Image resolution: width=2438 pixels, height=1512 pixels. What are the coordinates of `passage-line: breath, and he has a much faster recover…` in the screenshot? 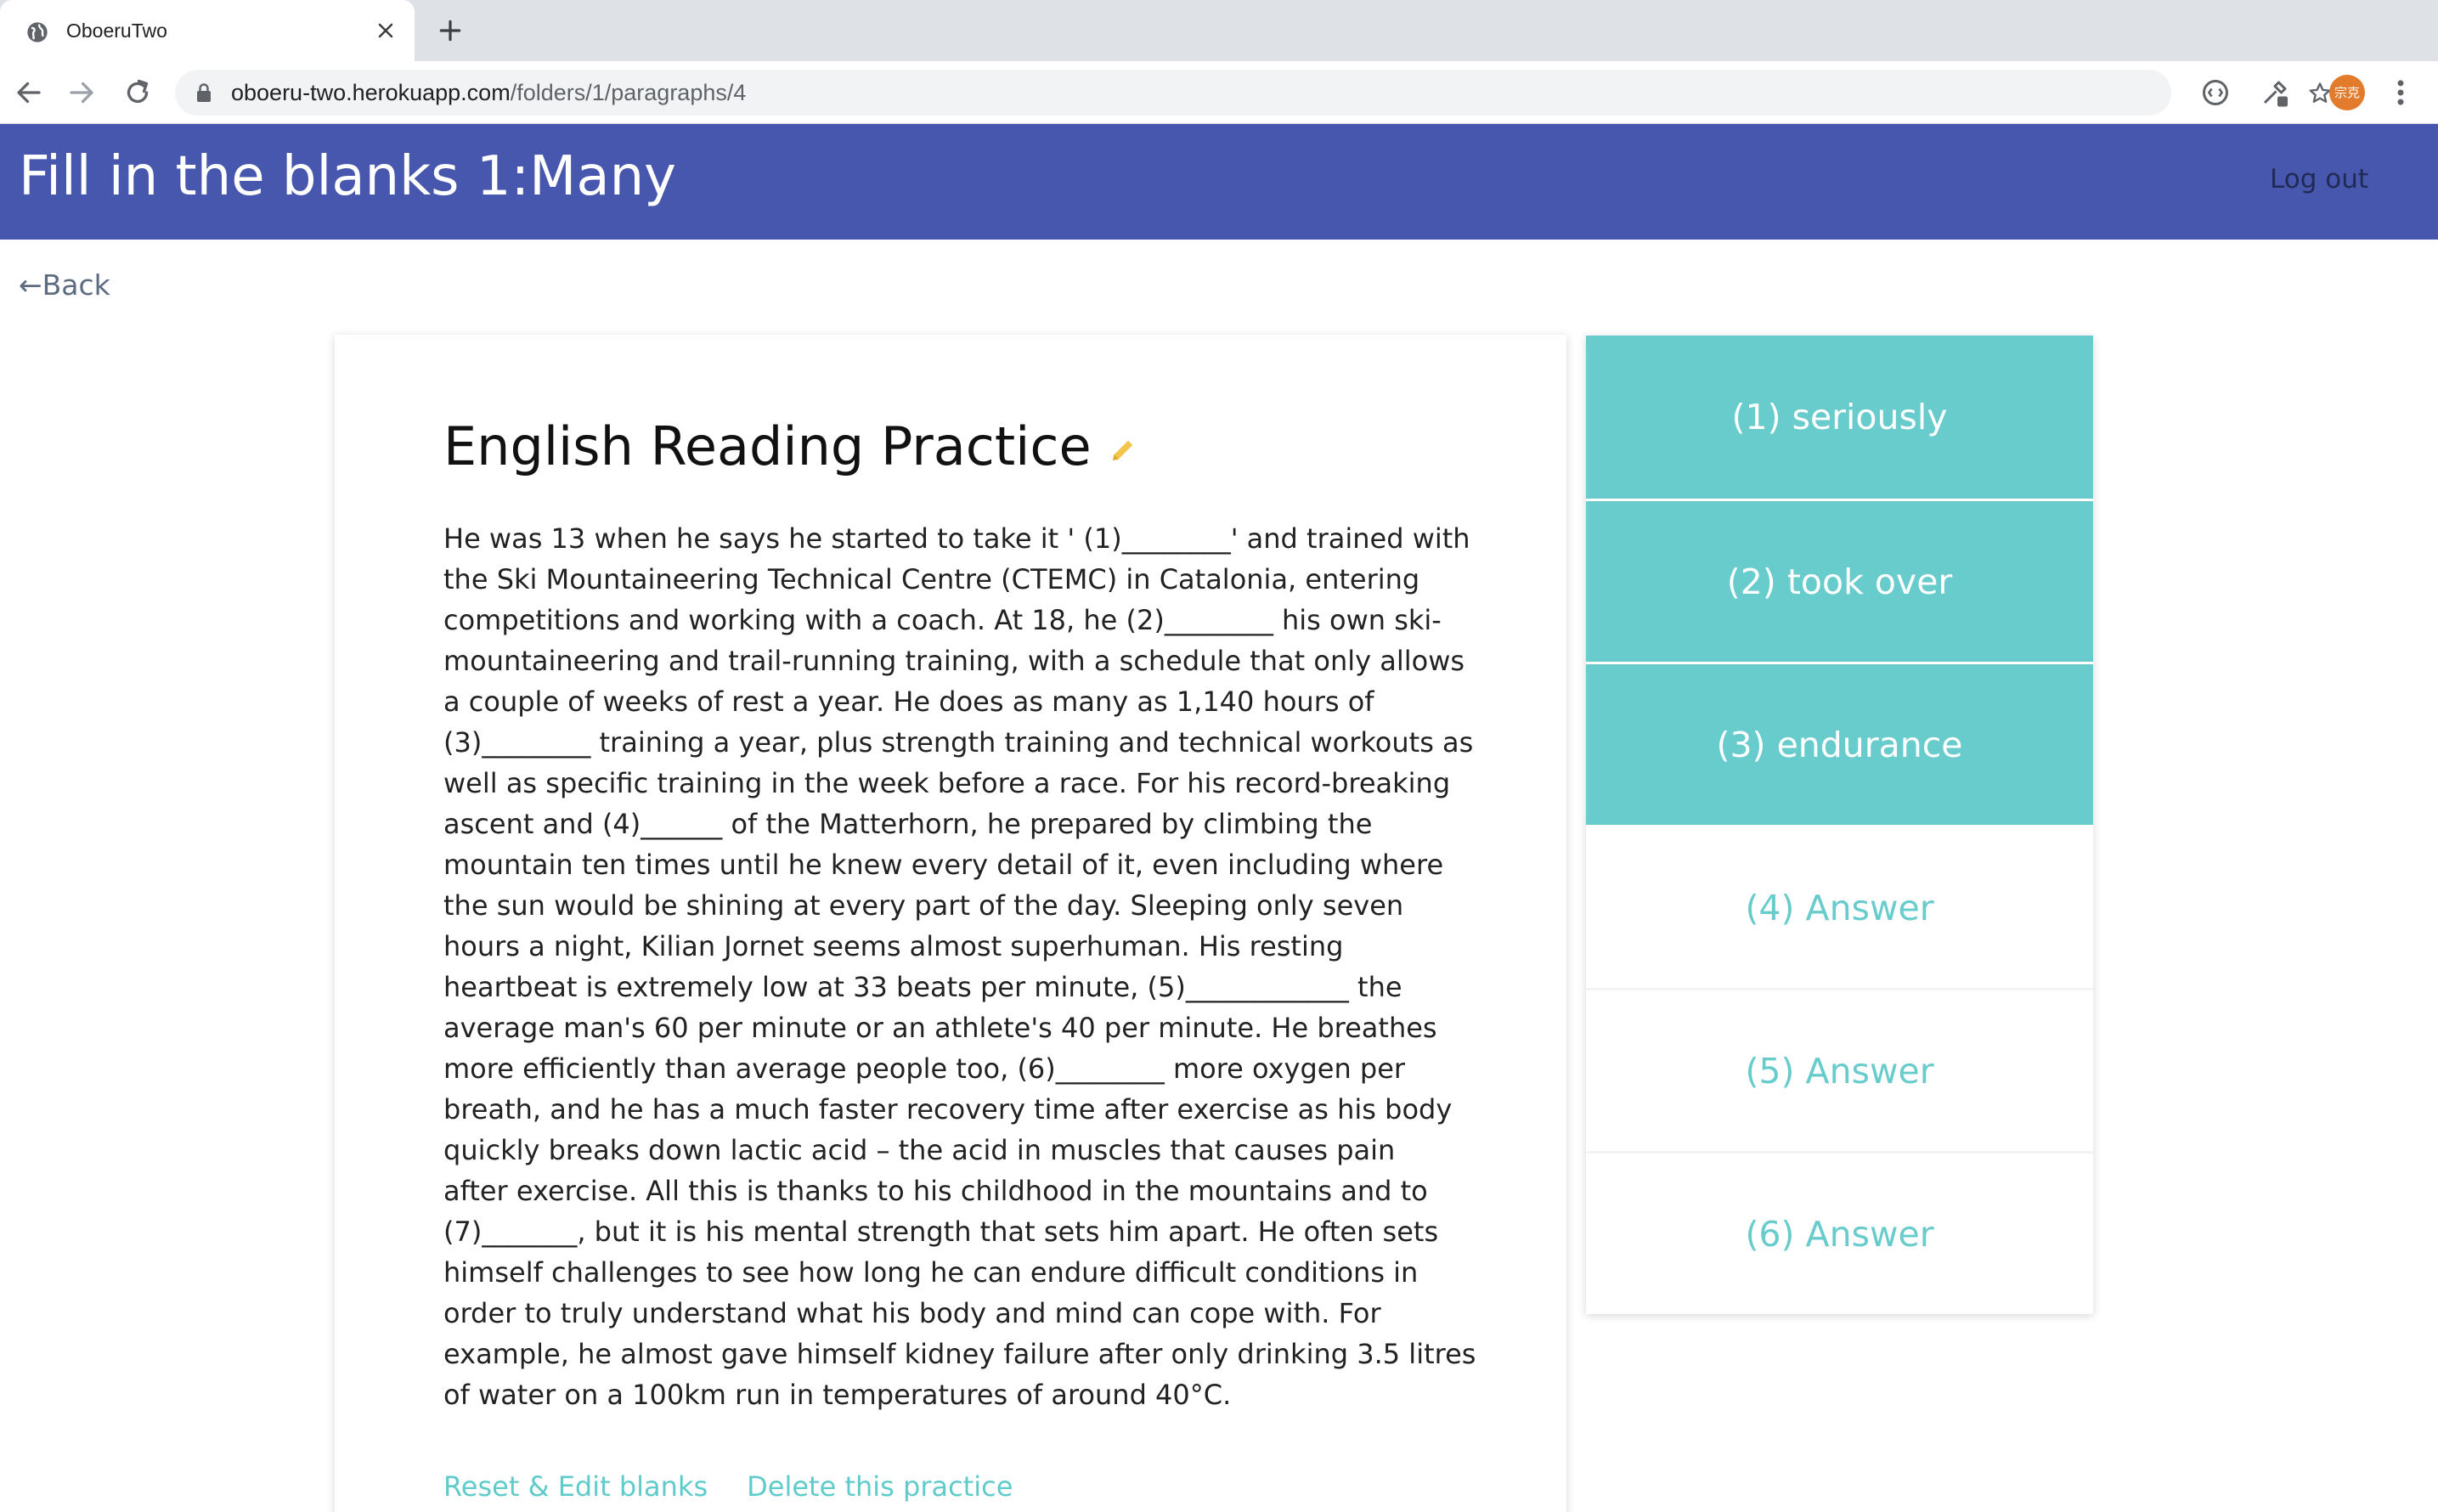 It's located at (948, 1109).